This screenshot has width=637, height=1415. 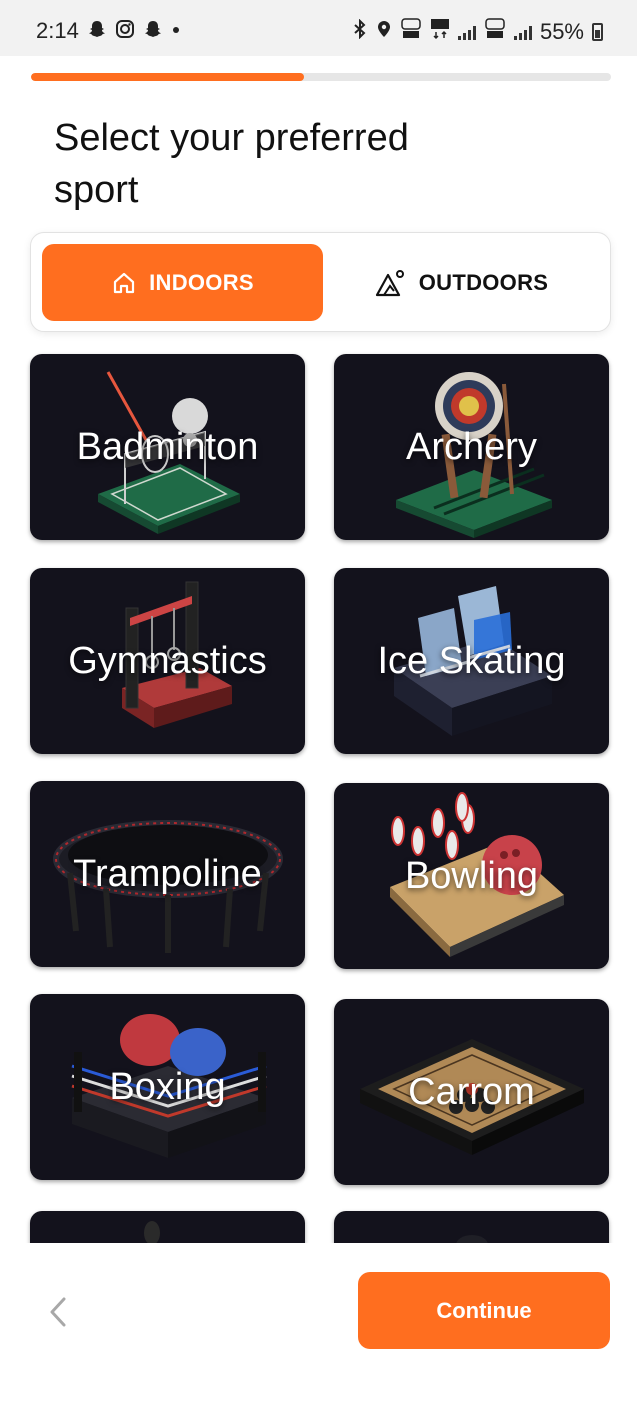 I want to click on volte-lte1-icon, so click(x=411, y=31).